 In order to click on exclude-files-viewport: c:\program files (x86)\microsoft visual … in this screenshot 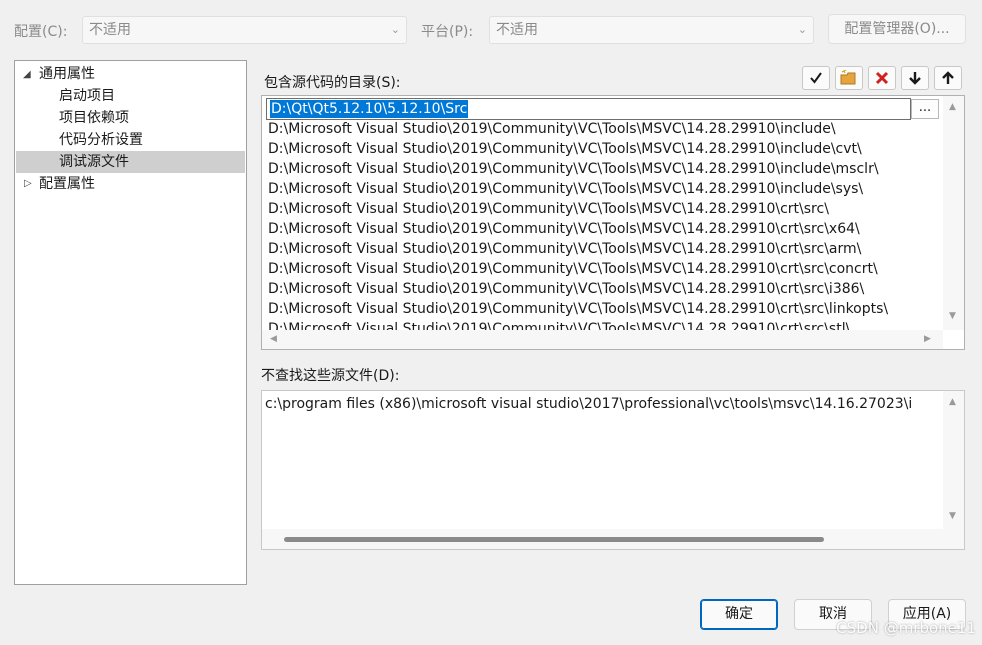, I will do `click(602, 460)`.